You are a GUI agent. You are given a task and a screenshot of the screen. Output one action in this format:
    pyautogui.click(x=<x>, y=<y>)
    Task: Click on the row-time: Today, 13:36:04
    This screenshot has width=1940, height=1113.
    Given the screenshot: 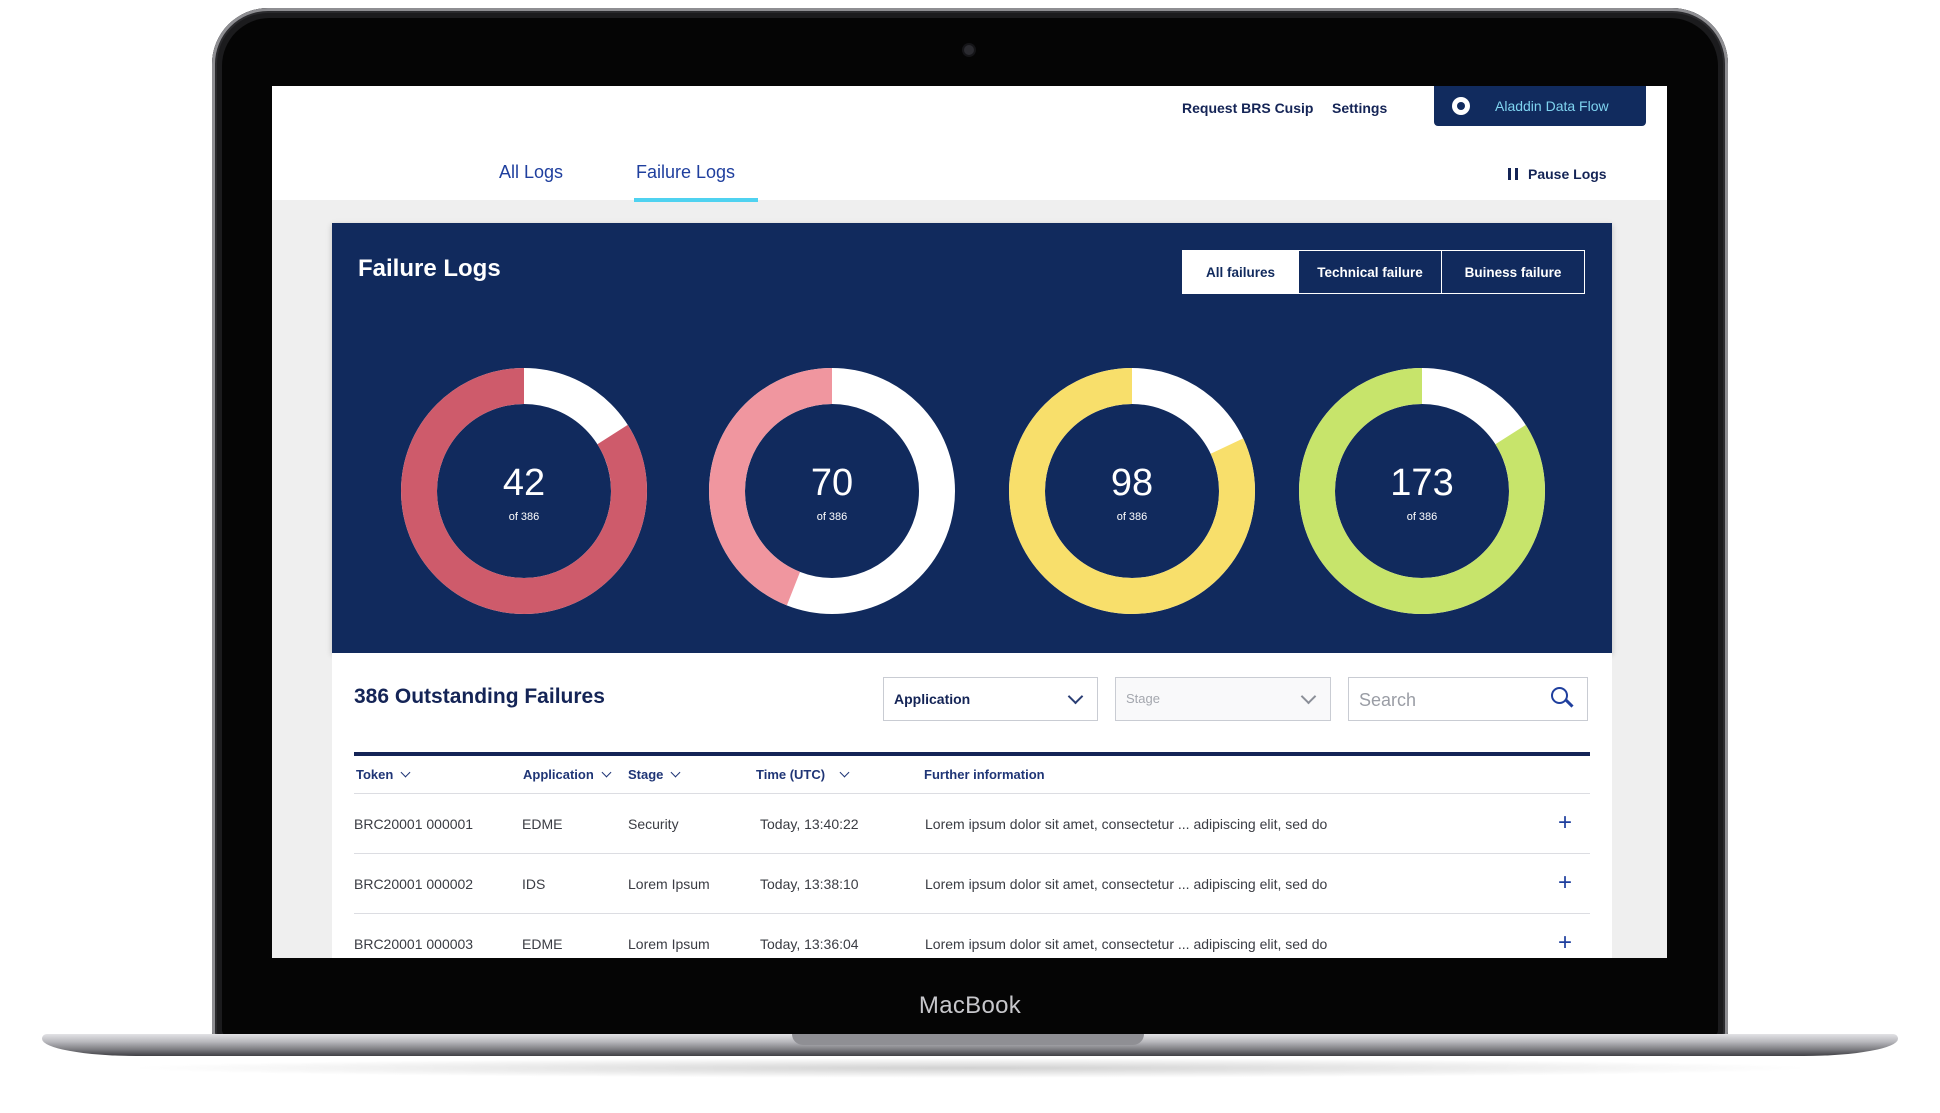 What is the action you would take?
    pyautogui.click(x=809, y=944)
    